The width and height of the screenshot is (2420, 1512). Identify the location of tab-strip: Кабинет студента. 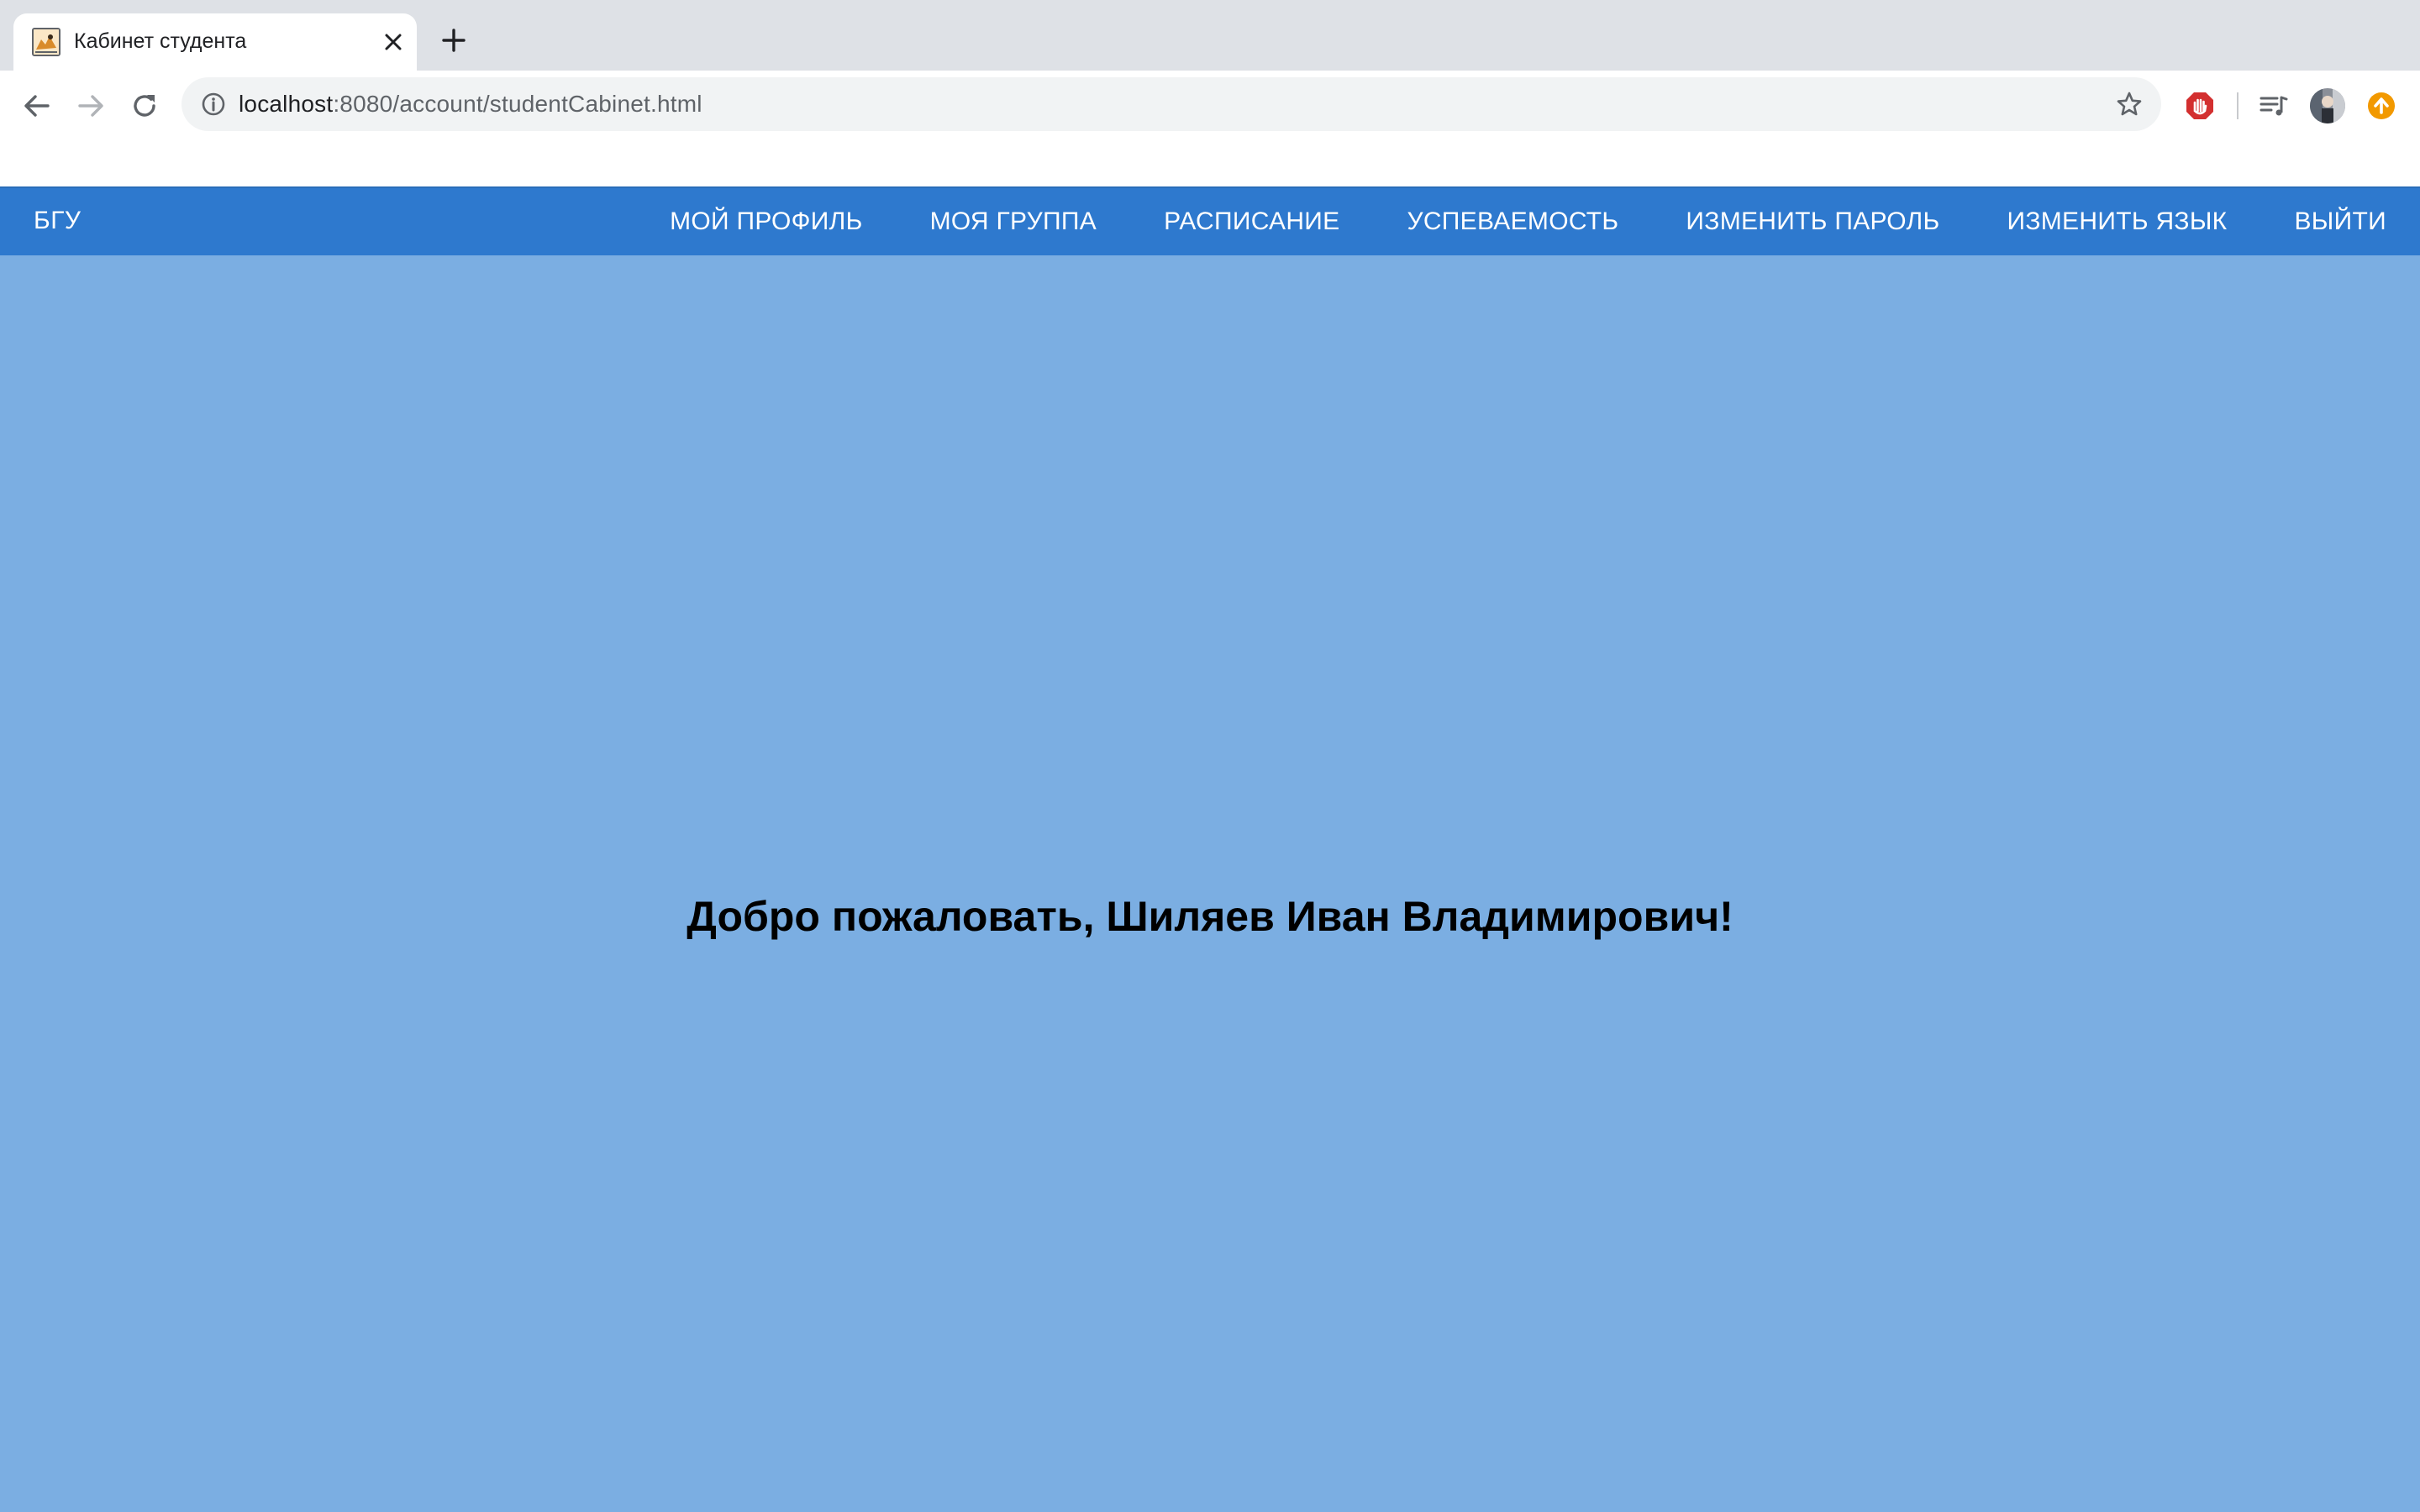
(1210, 35).